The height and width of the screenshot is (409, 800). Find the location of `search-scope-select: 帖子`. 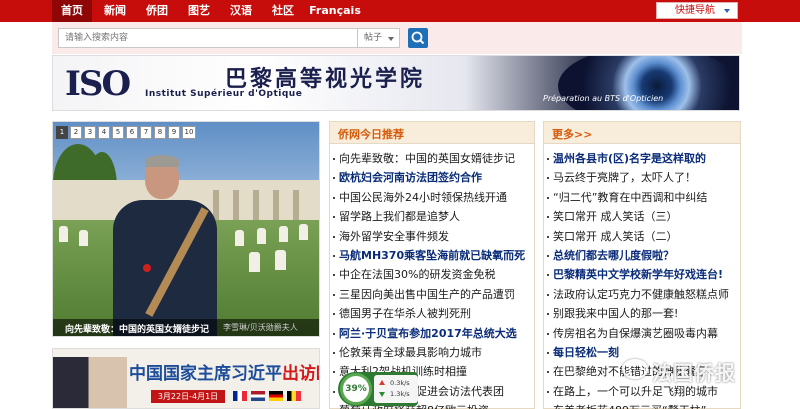

search-scope-select: 帖子 is located at coordinates (379, 38).